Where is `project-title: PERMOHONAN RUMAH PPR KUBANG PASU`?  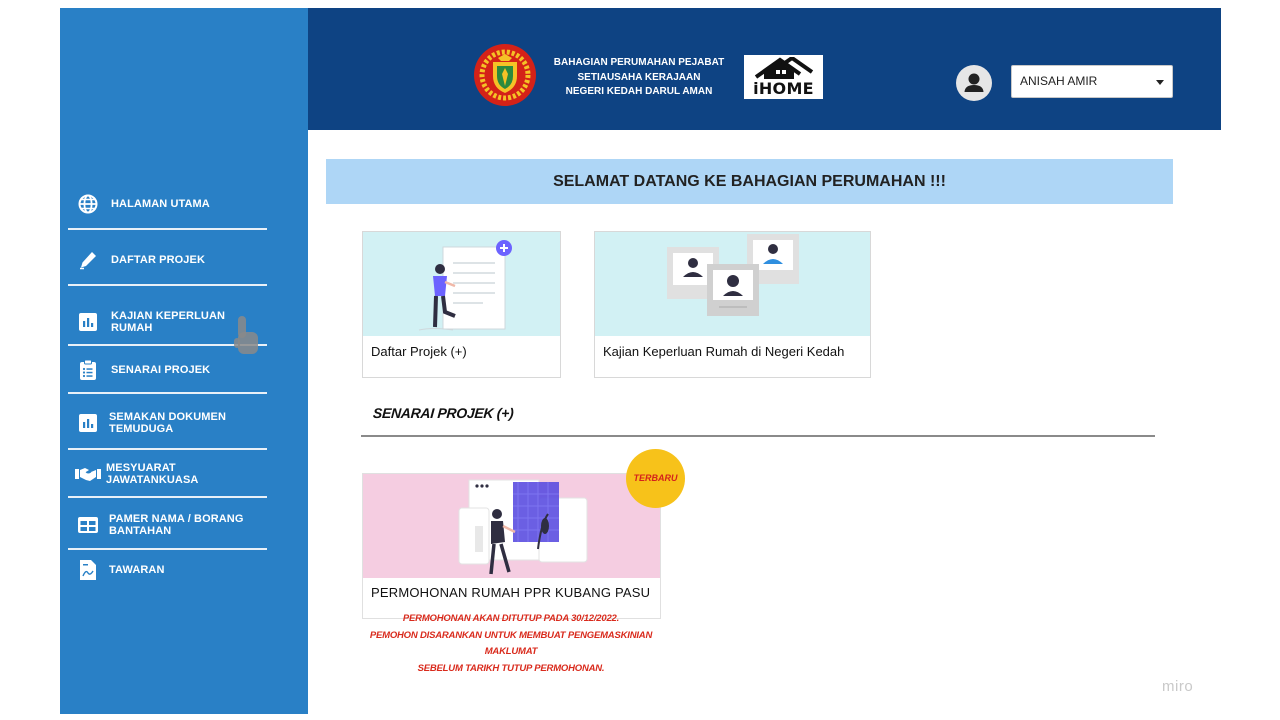 project-title: PERMOHONAN RUMAH PPR KUBANG PASU is located at coordinates (511, 592).